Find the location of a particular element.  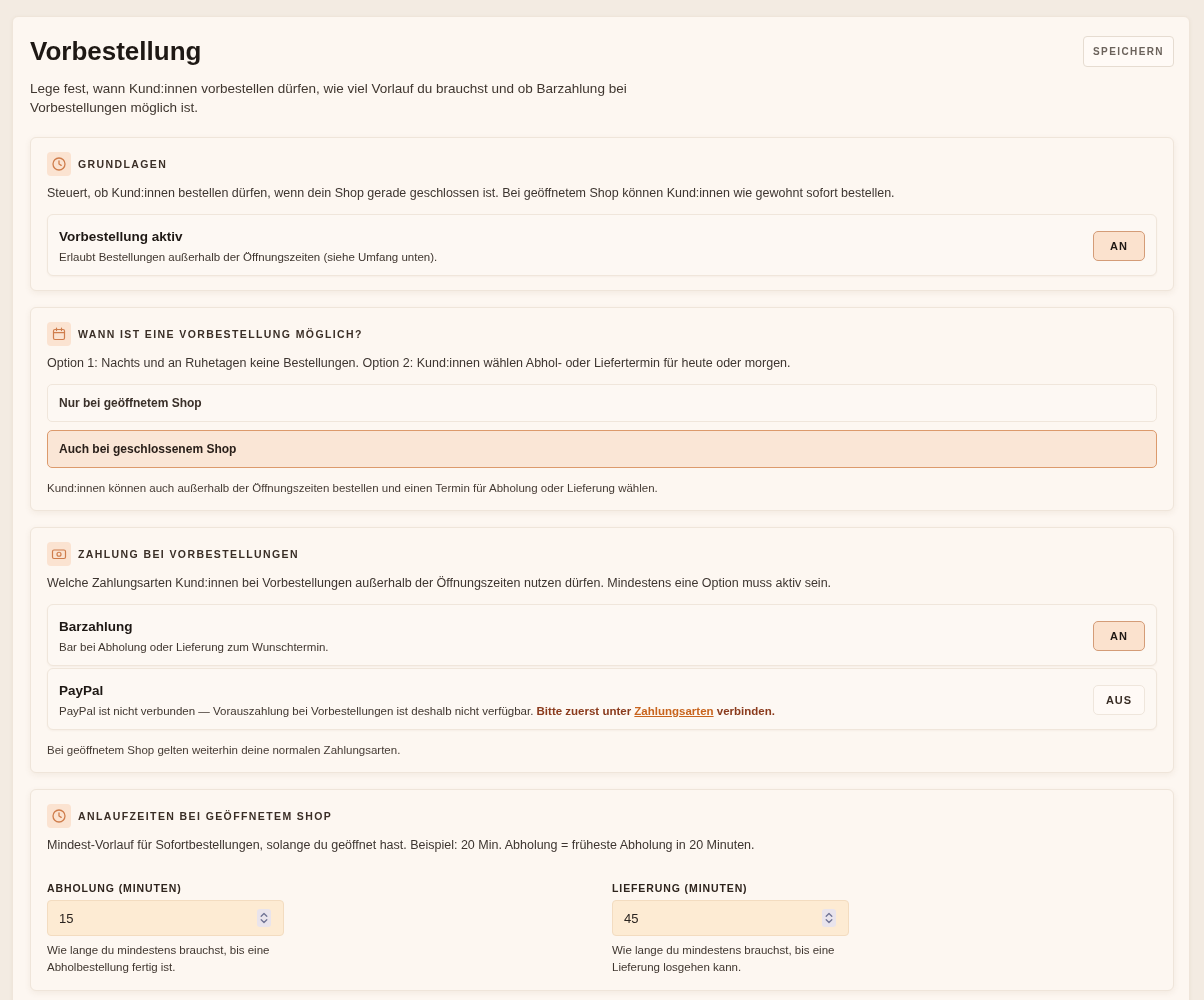

section-note: Bei geöffnetem Shop gelten weiterhin deine normalen Zahlungsarten. is located at coordinates (224, 750).